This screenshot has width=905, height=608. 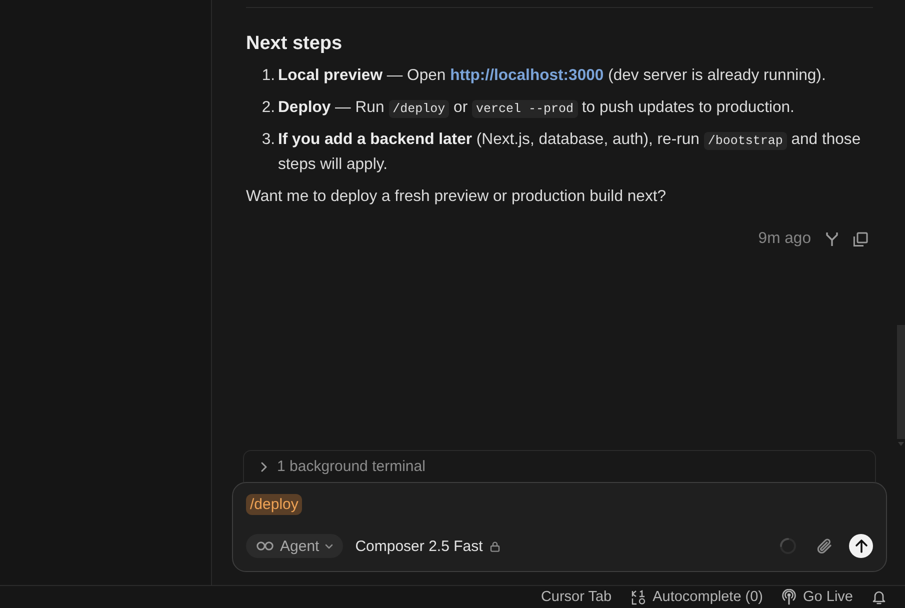 I want to click on list-number: 3., so click(x=269, y=140).